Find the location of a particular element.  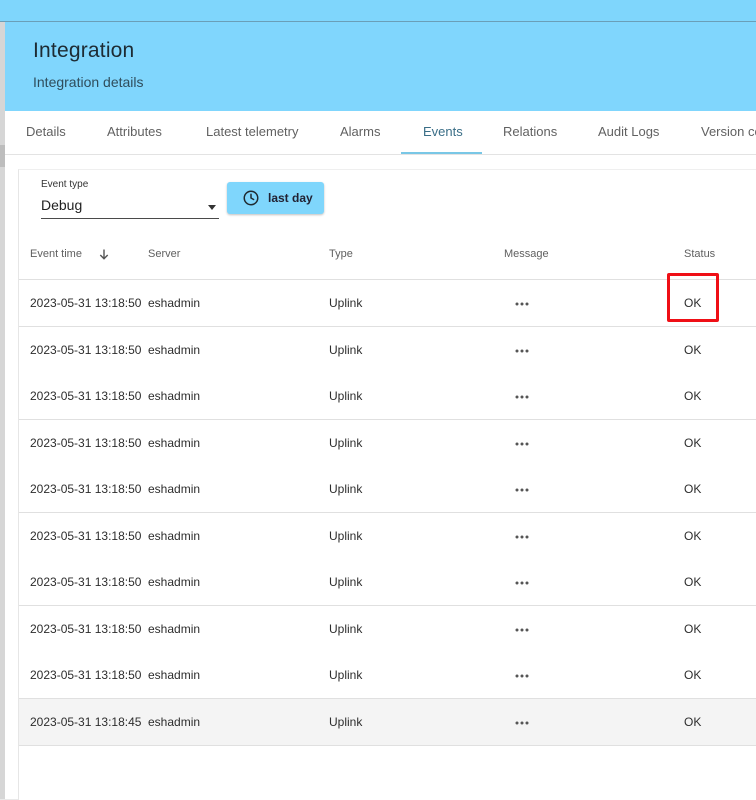

time-window-button: last day is located at coordinates (275, 198).